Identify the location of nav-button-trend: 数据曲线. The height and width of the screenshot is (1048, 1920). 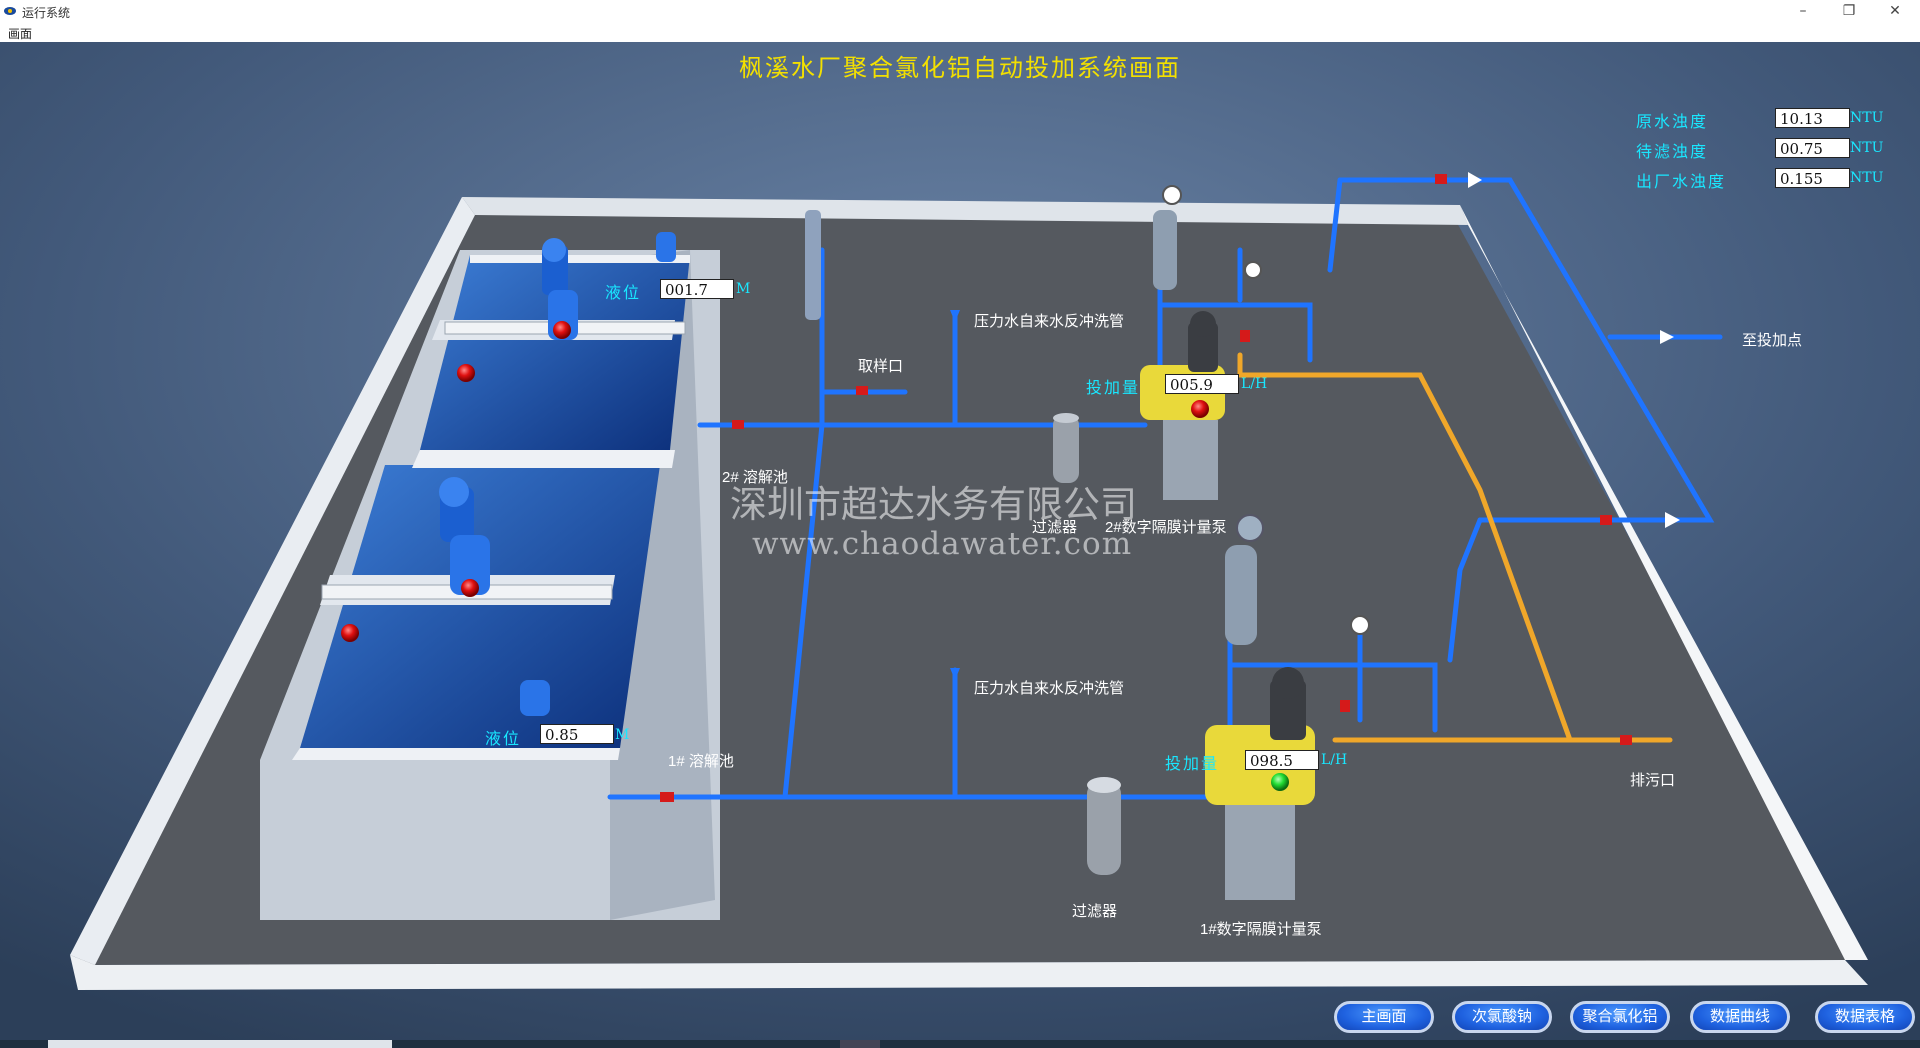
(1740, 1017).